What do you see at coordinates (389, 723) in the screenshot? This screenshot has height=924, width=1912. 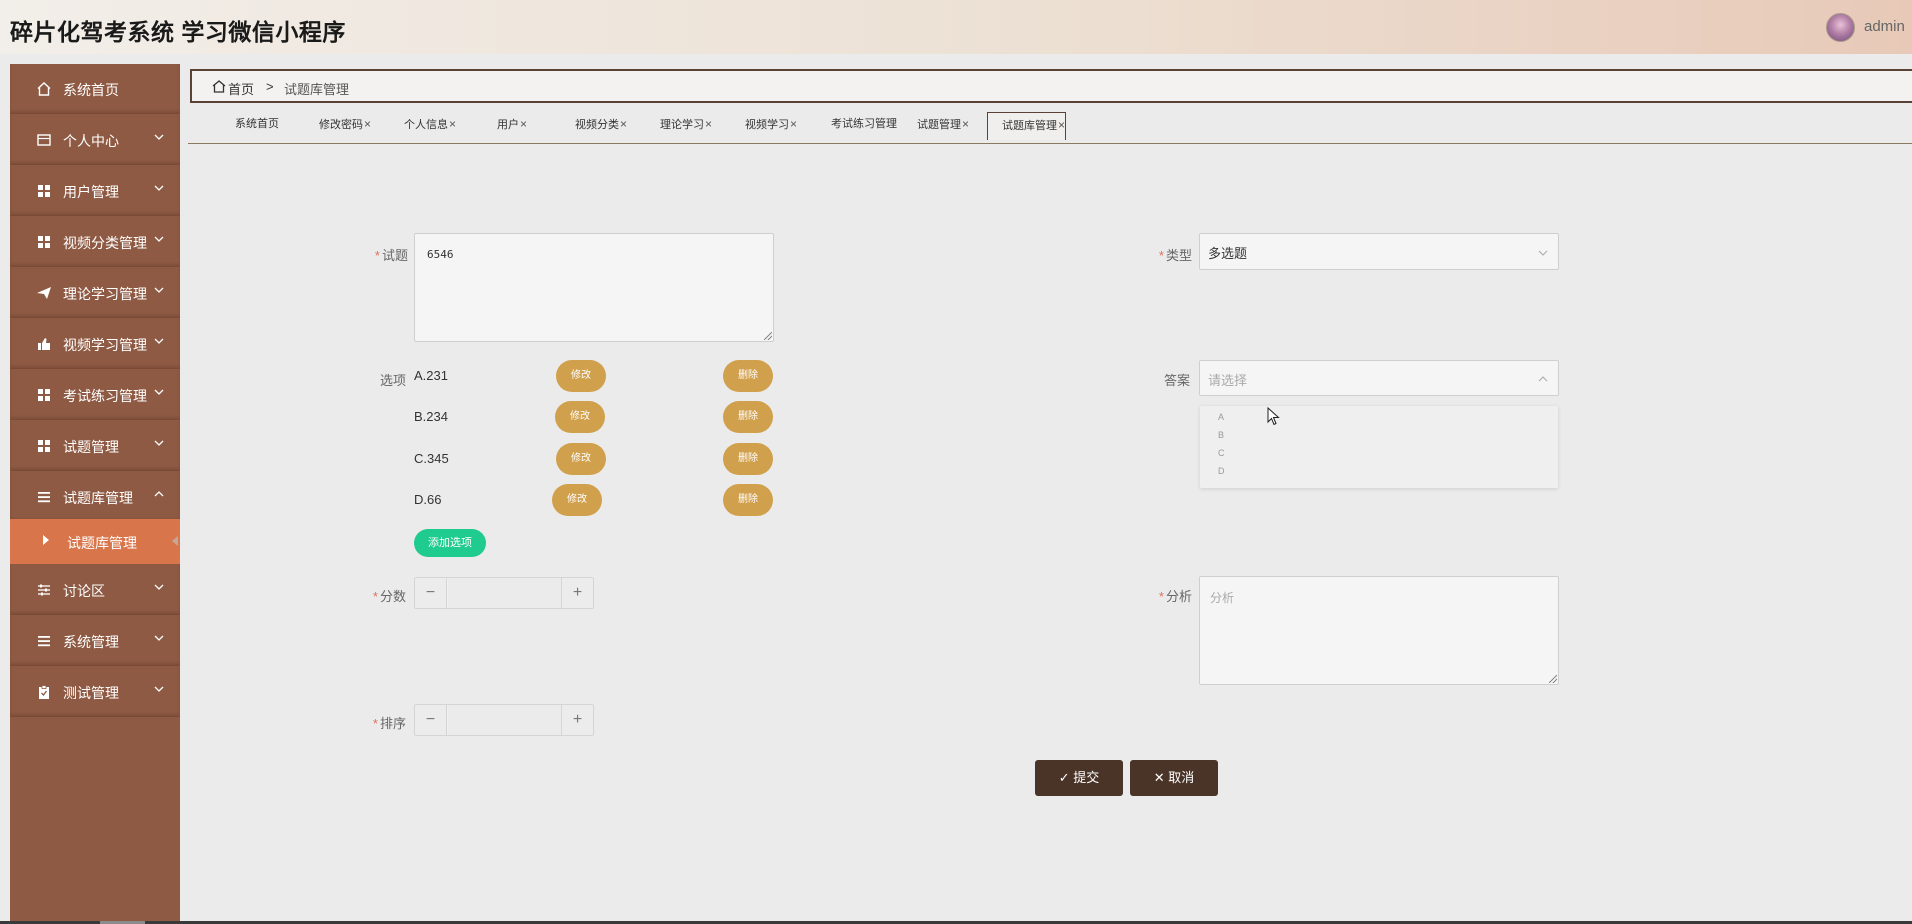 I see `order-label: * 排序` at bounding box center [389, 723].